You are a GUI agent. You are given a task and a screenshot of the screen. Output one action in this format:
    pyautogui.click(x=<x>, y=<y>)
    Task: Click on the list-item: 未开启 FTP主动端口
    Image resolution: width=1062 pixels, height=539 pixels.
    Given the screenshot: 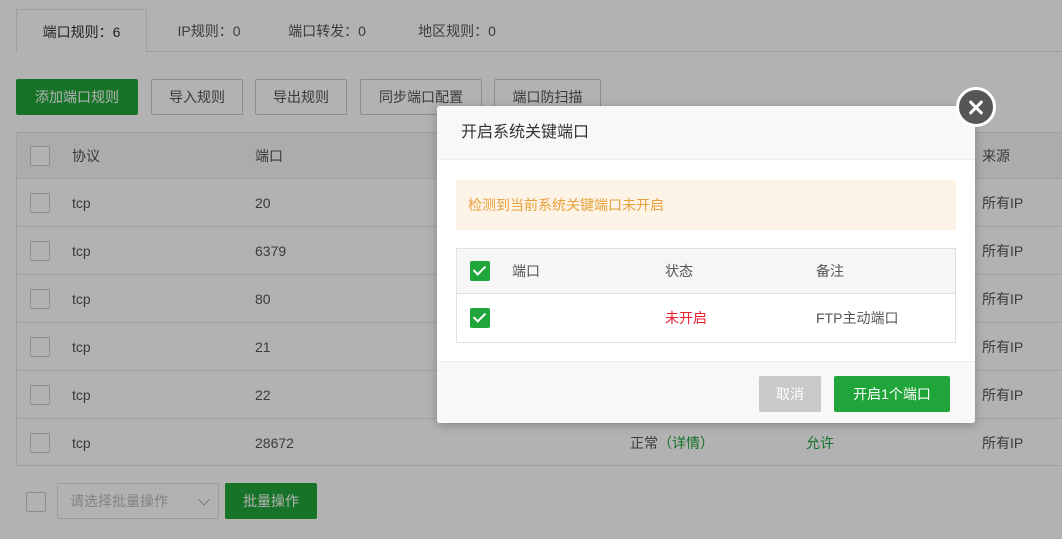 What is the action you would take?
    pyautogui.click(x=706, y=318)
    